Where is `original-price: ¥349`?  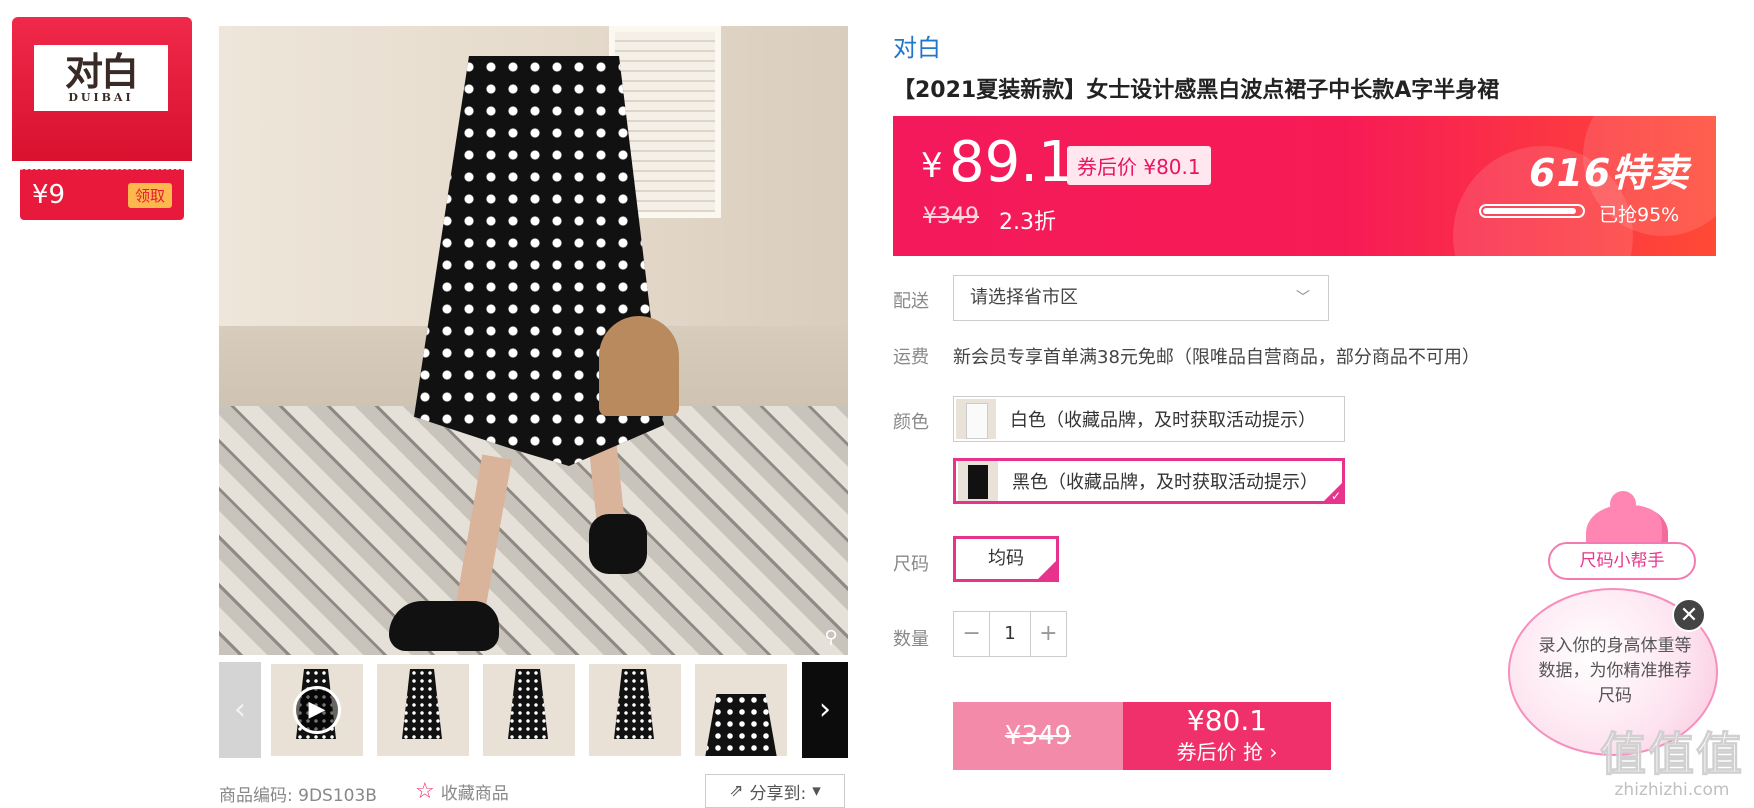 original-price: ¥349 is located at coordinates (951, 216).